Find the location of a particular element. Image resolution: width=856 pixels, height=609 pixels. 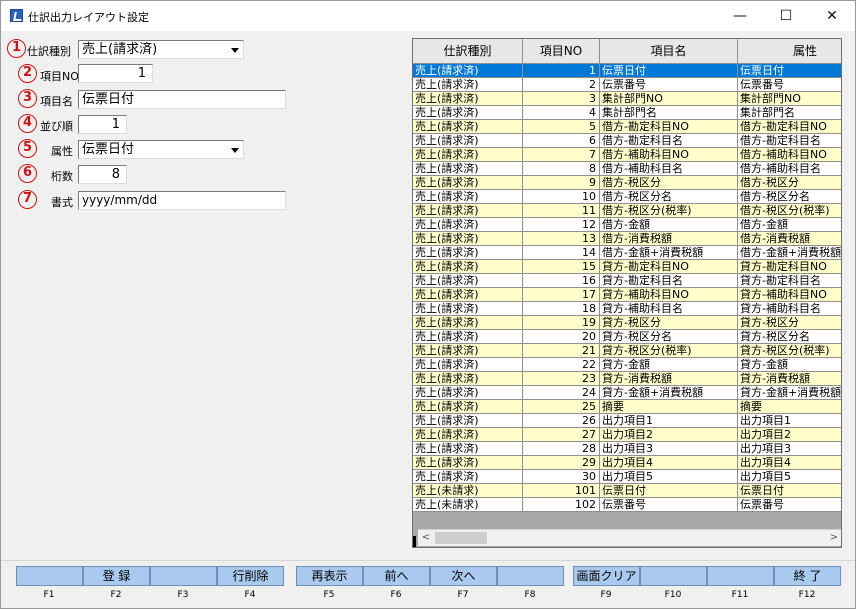

cell-attribute: 伝票日付 is located at coordinates (789, 491).